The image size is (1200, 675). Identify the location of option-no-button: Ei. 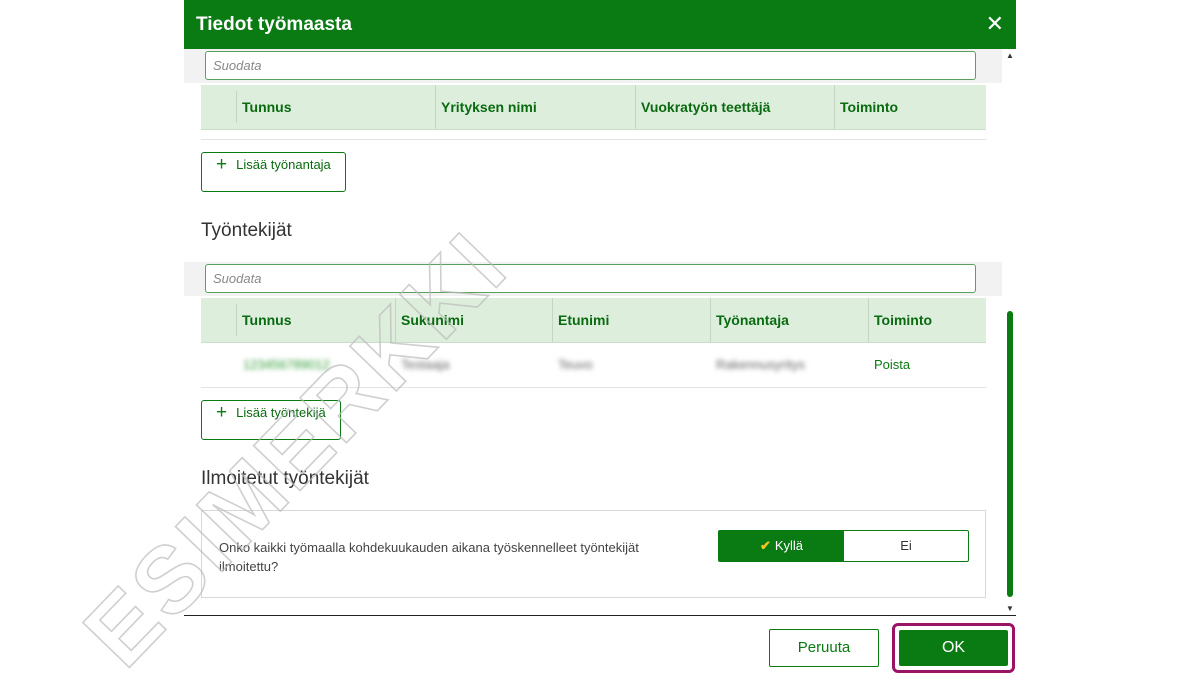
(906, 546).